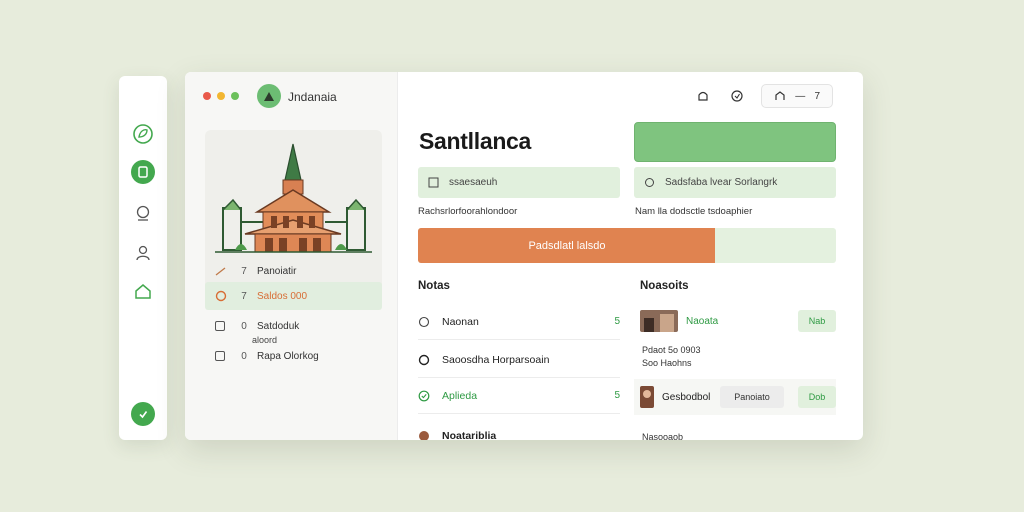  Describe the element at coordinates (519, 182) in the screenshot. I see `text-field: ssaesaeuh` at that location.